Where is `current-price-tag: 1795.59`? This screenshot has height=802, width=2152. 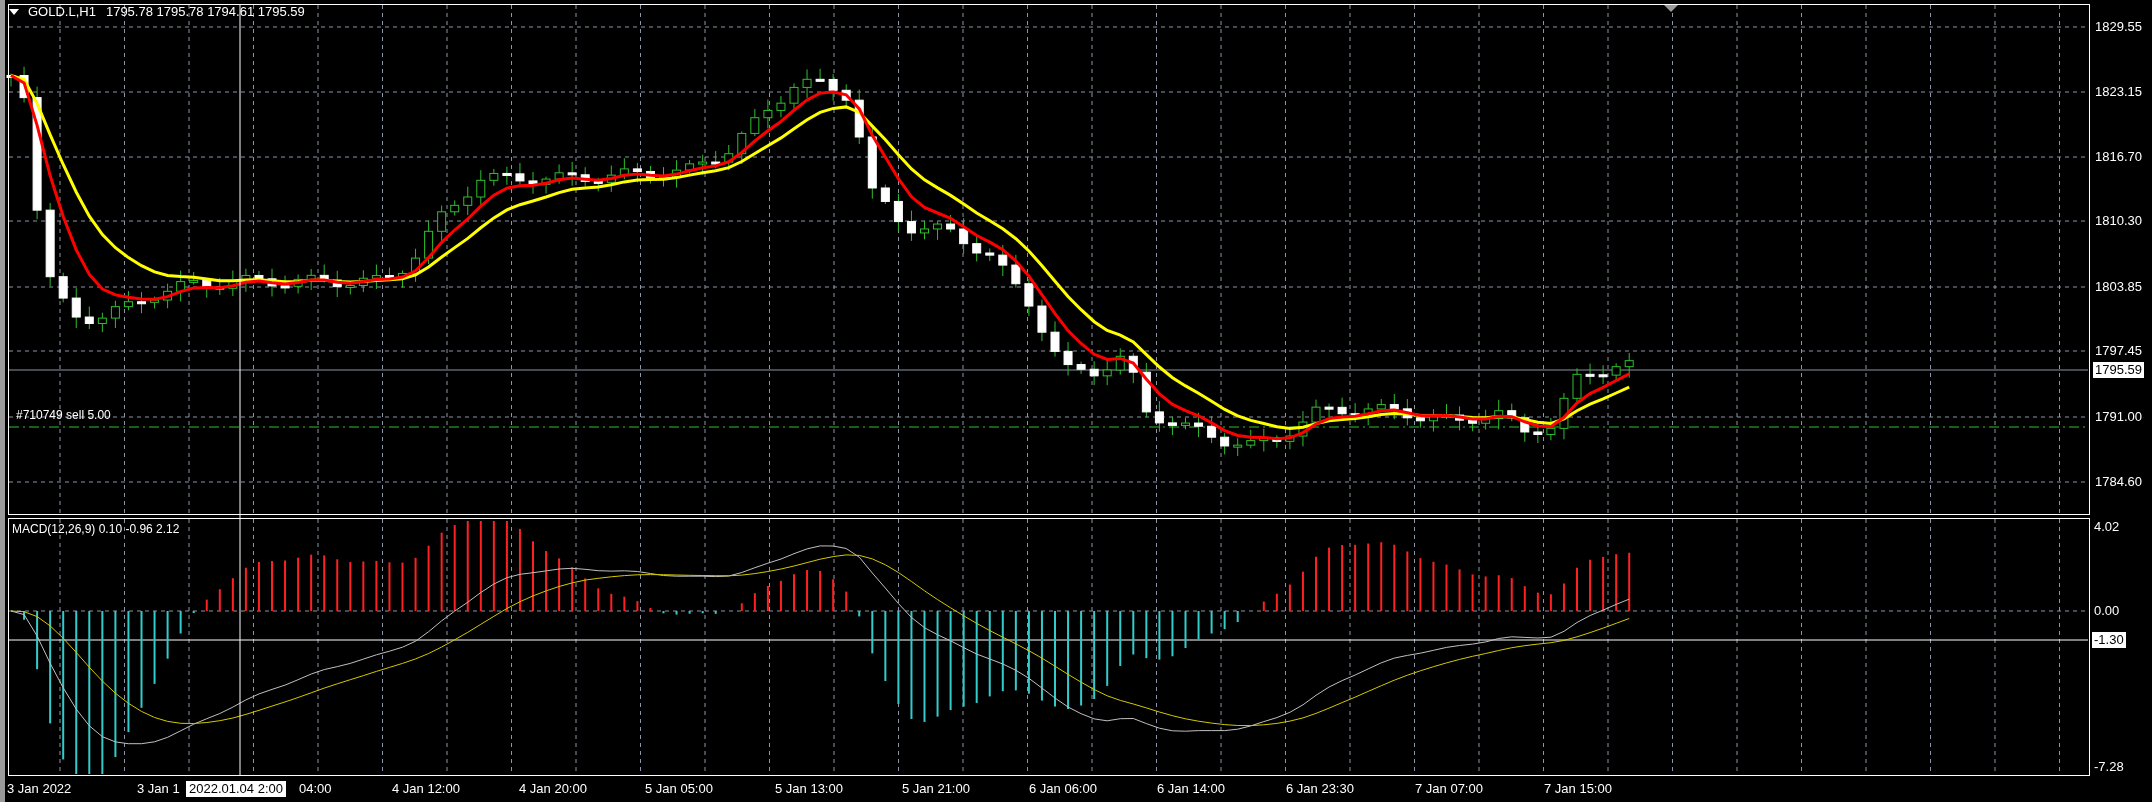 current-price-tag: 1795.59 is located at coordinates (2118, 370).